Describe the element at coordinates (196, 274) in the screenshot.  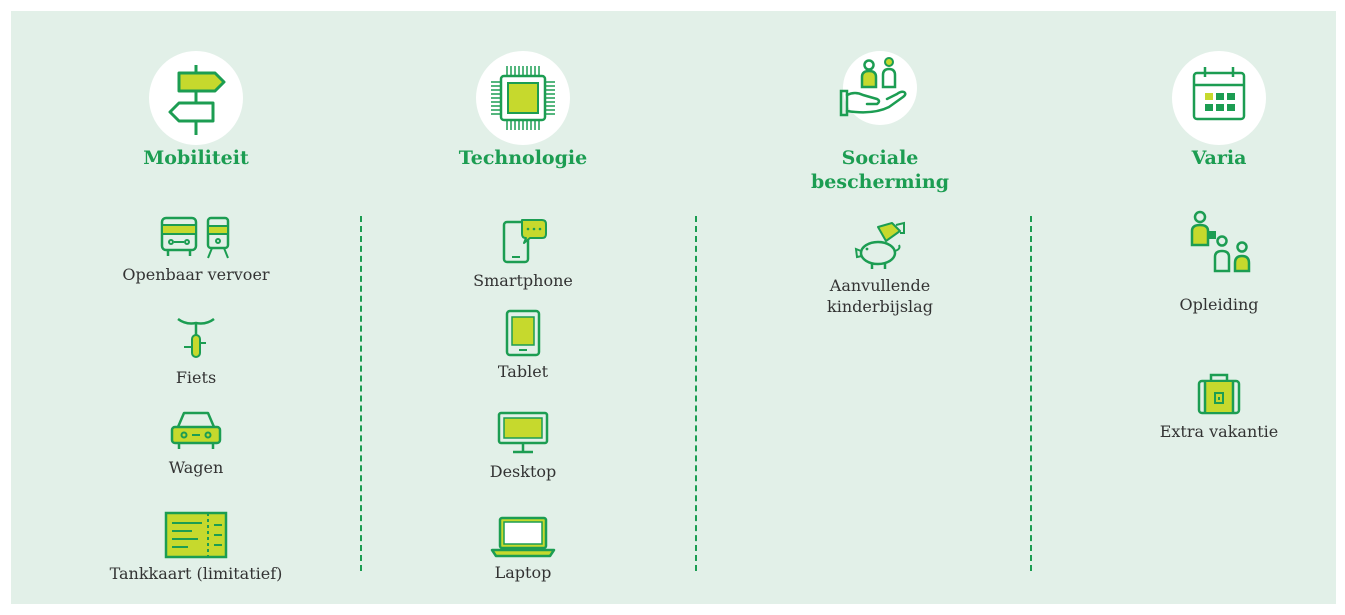
I see `benefit-label: Openbaar vervoer` at that location.